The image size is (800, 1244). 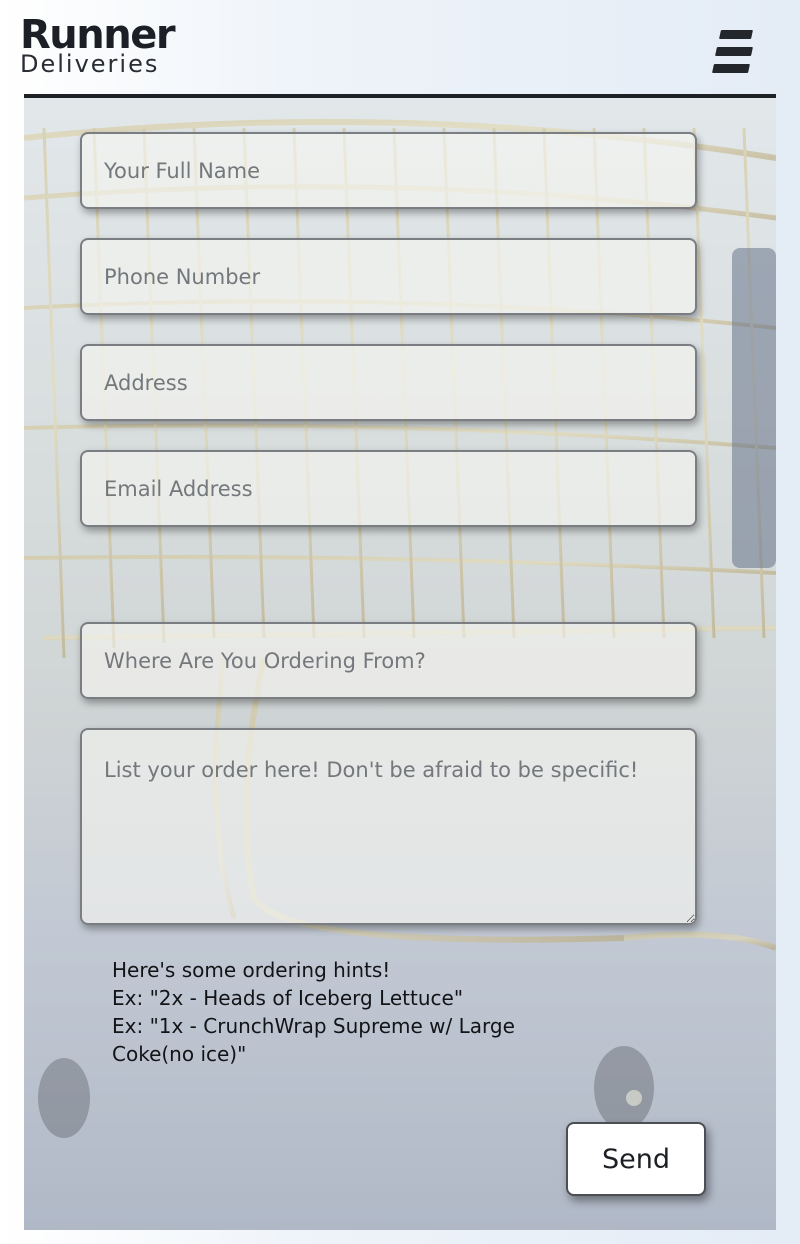 What do you see at coordinates (388, 488) in the screenshot?
I see `email-address-input` at bounding box center [388, 488].